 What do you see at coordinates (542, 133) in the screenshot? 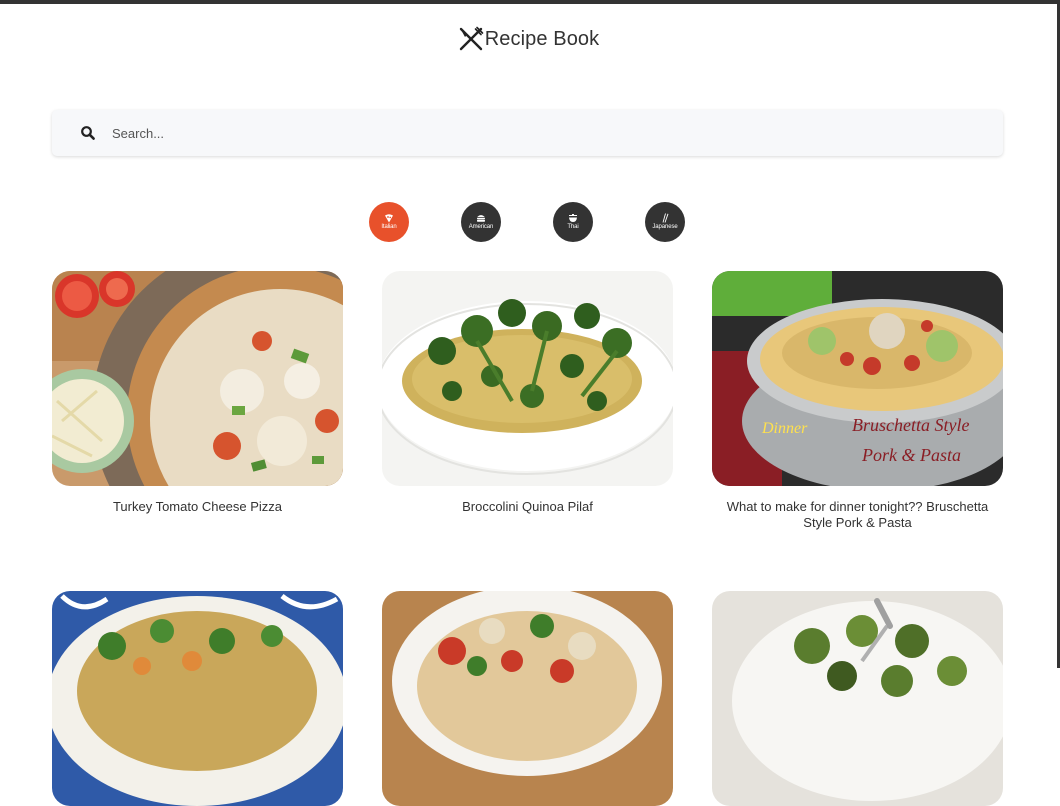
I see `search-input` at bounding box center [542, 133].